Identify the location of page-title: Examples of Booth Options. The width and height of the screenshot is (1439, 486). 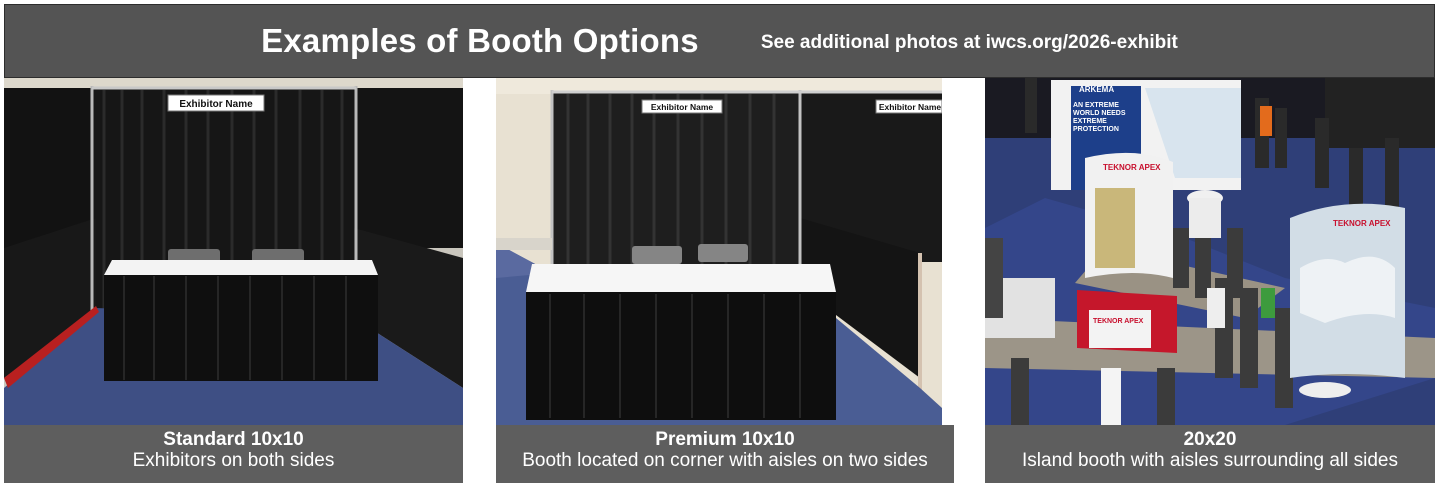
(480, 40).